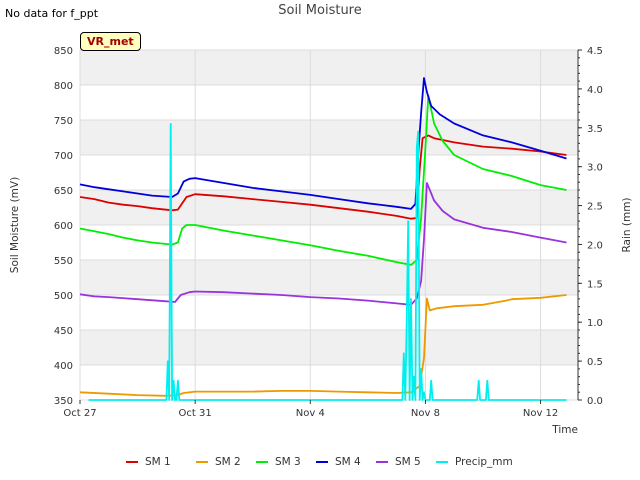 This screenshot has height=480, width=640. What do you see at coordinates (15, 225) in the screenshot?
I see `y-axis-label: Soil Moisture (mV)` at bounding box center [15, 225].